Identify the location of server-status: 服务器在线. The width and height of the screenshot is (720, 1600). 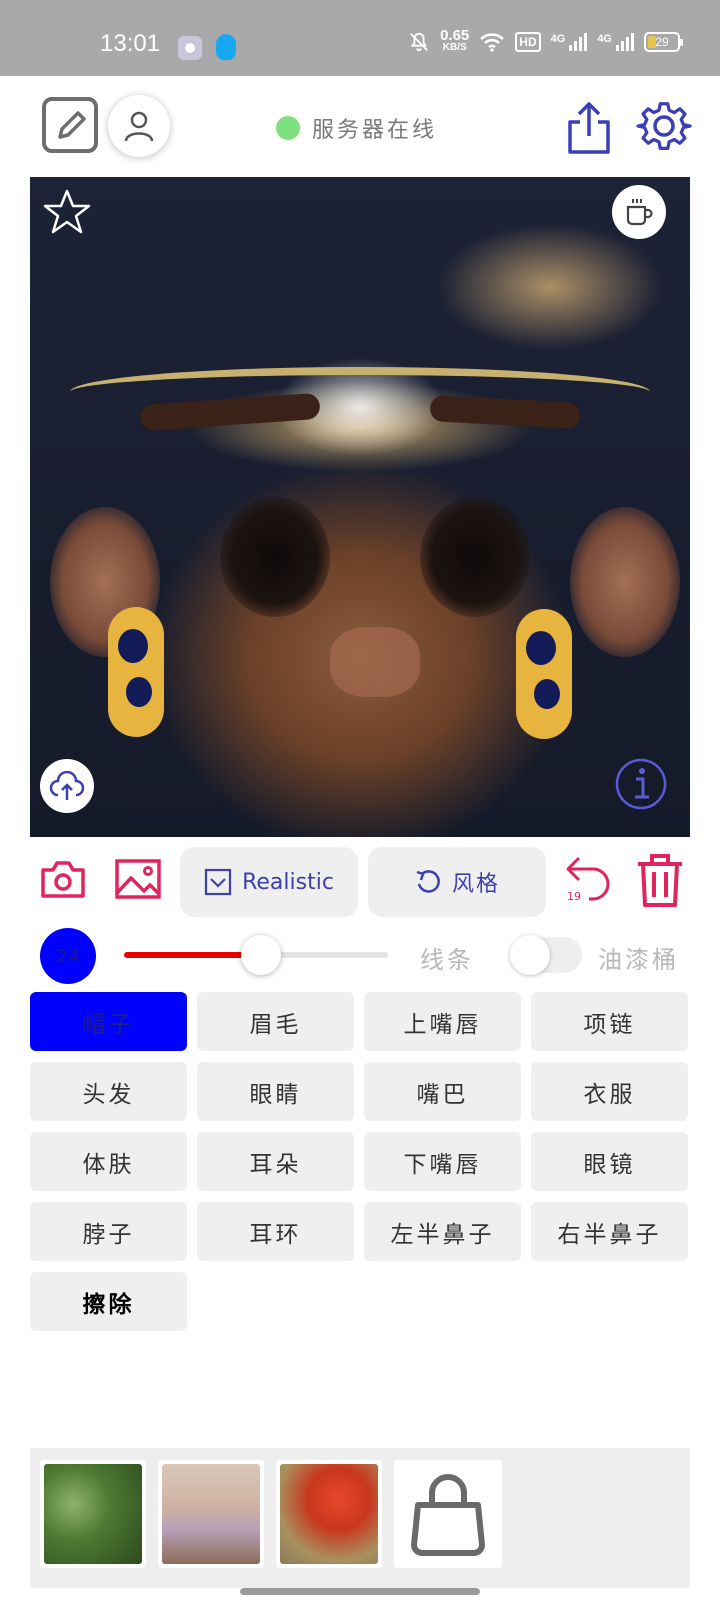
(356, 128).